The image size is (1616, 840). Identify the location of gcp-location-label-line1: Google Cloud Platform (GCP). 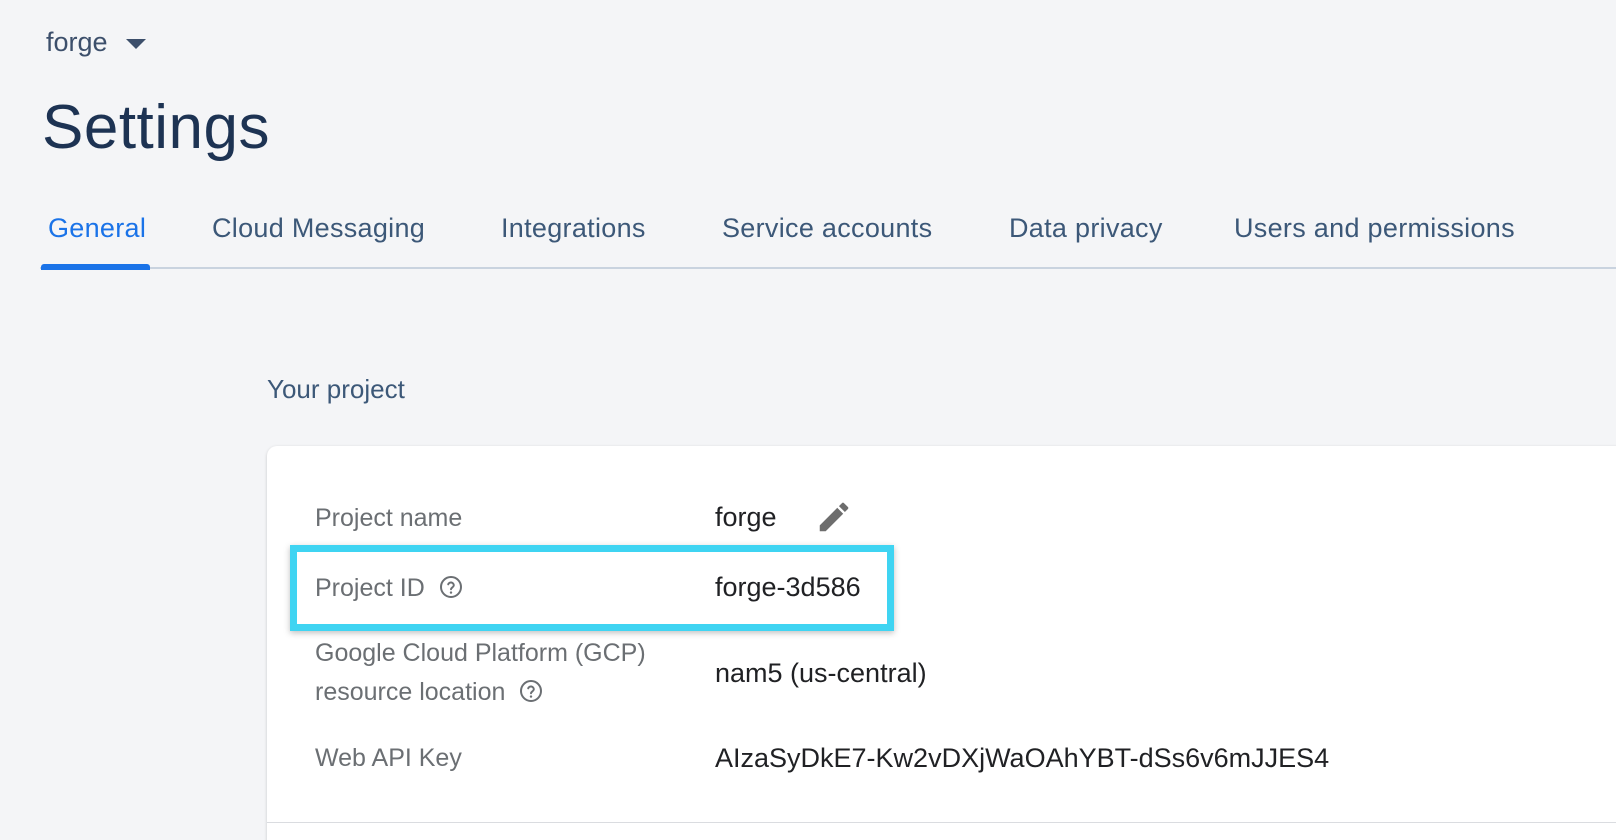
(480, 653).